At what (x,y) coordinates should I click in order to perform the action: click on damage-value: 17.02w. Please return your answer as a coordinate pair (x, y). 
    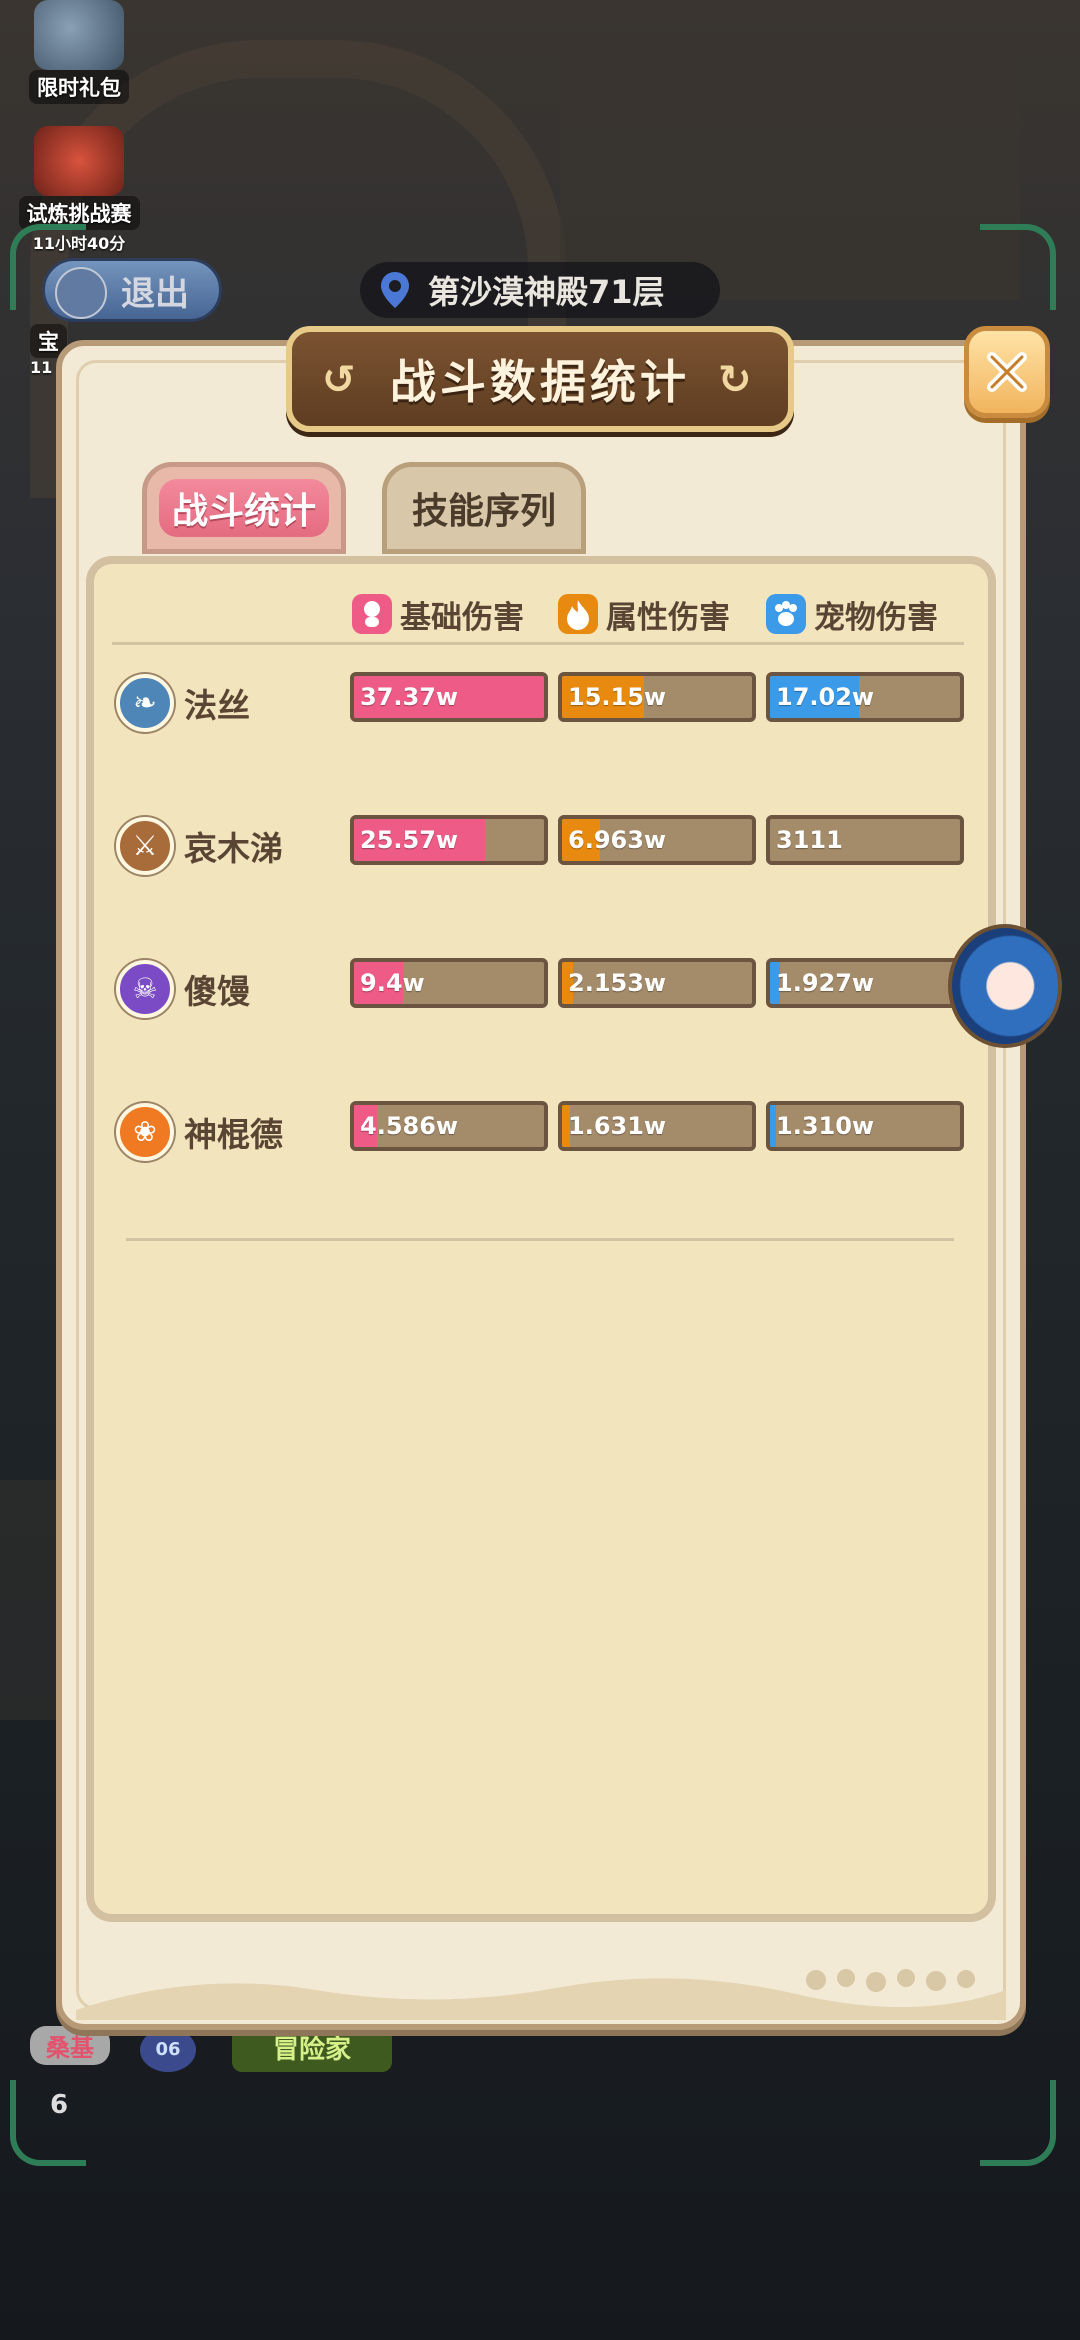
    Looking at the image, I should click on (825, 697).